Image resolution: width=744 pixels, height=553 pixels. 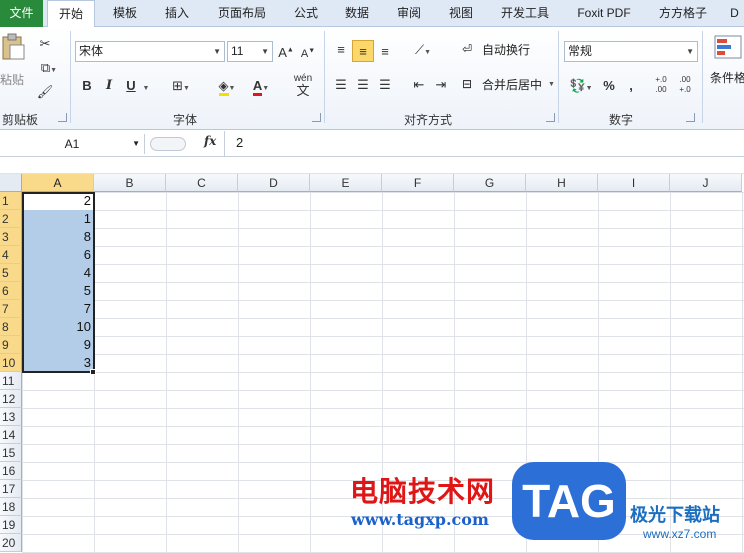 What do you see at coordinates (461, 13) in the screenshot?
I see `tab-view: 视图` at bounding box center [461, 13].